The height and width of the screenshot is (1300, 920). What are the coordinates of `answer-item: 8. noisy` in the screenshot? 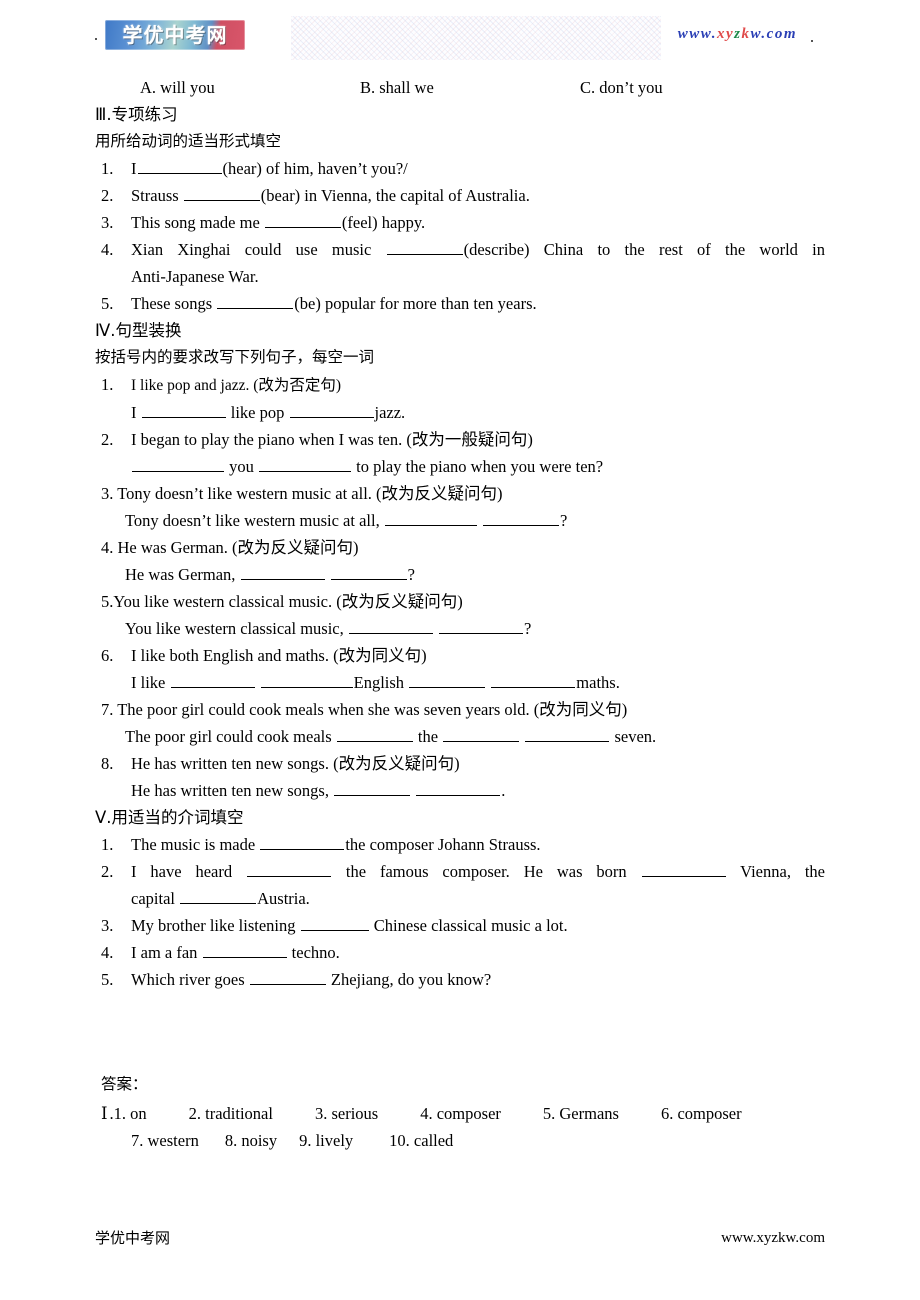 It's located at (251, 1140).